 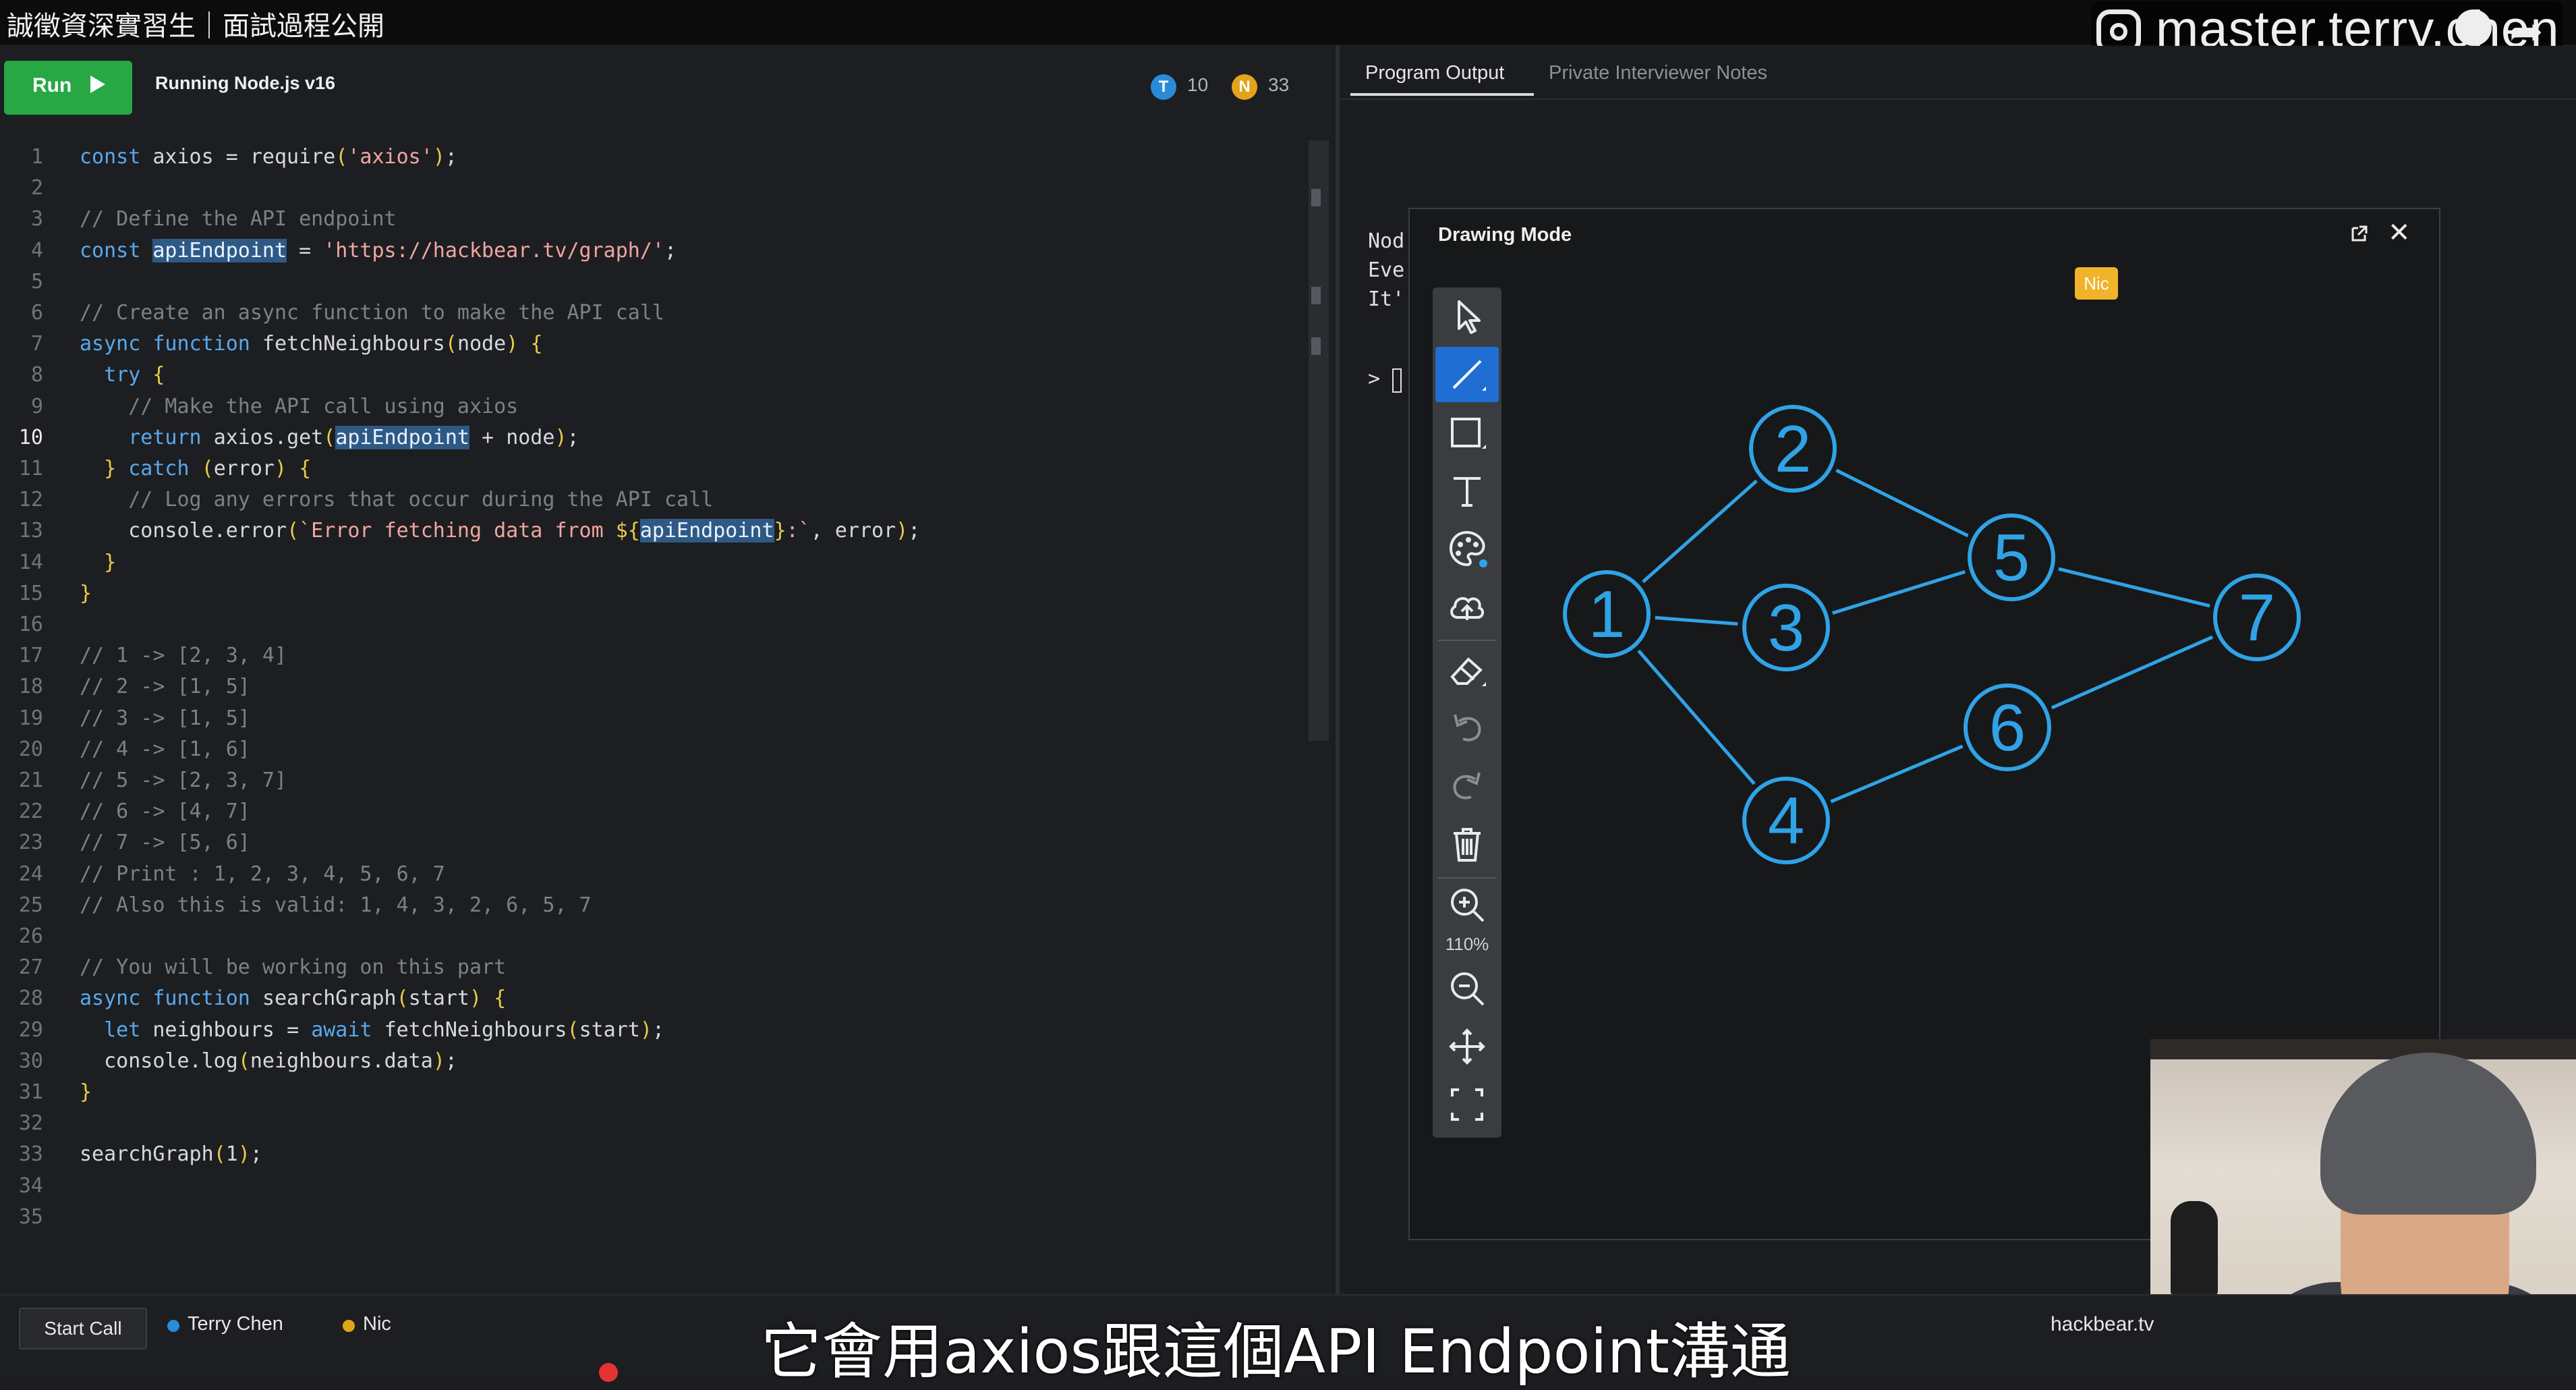 What do you see at coordinates (1793, 449) in the screenshot?
I see `graph-node-label: 2` at bounding box center [1793, 449].